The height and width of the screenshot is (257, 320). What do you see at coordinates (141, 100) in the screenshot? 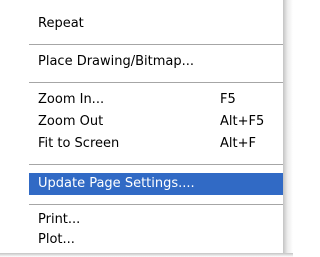
I see `menu-item-zoom-in: Zoom In... F5` at bounding box center [141, 100].